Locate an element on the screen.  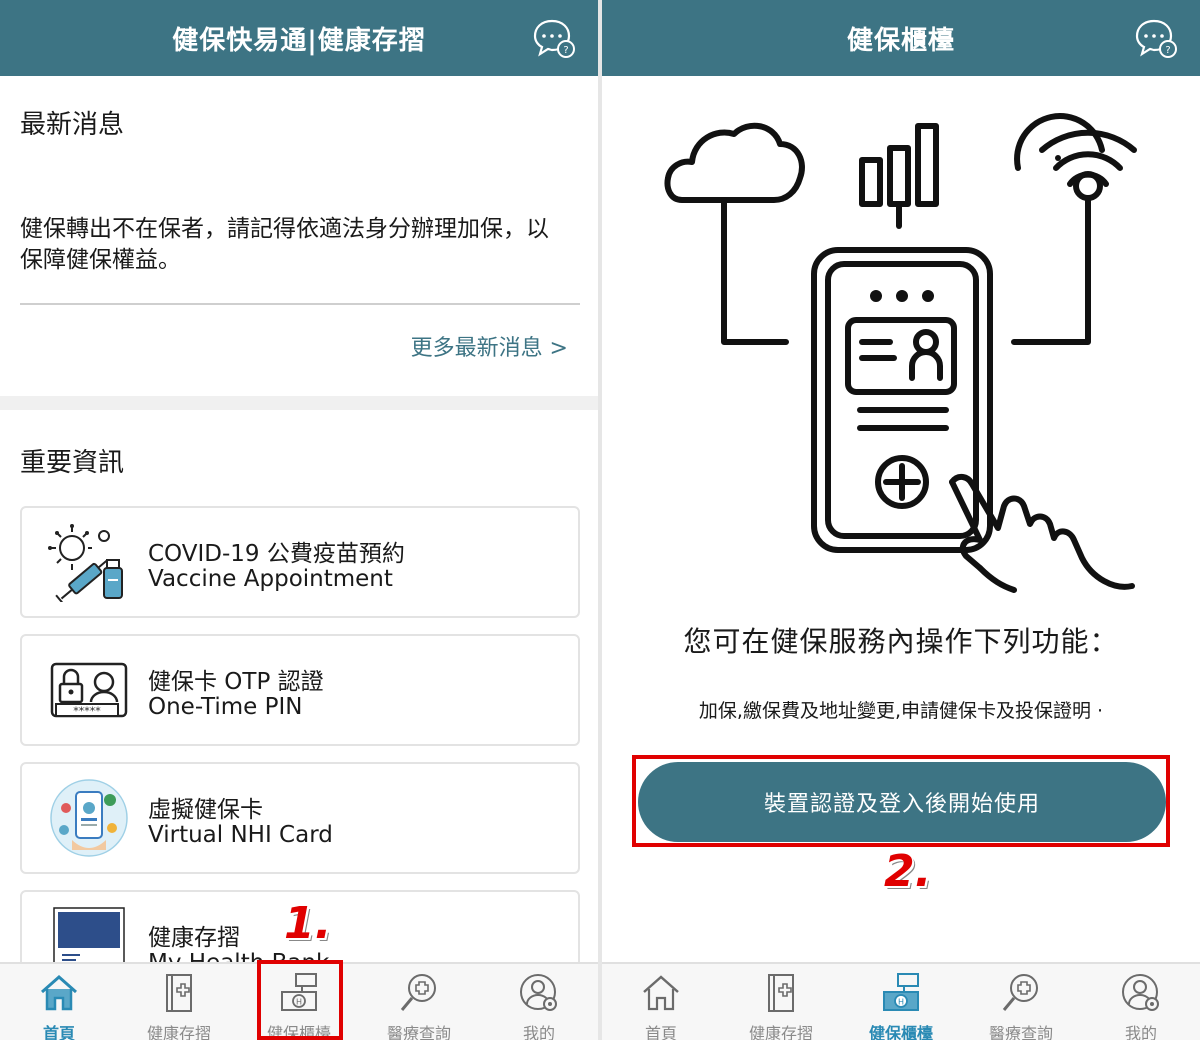
card-title-zh: COVID-19 公費疫苗預約 is located at coordinates (276, 554).